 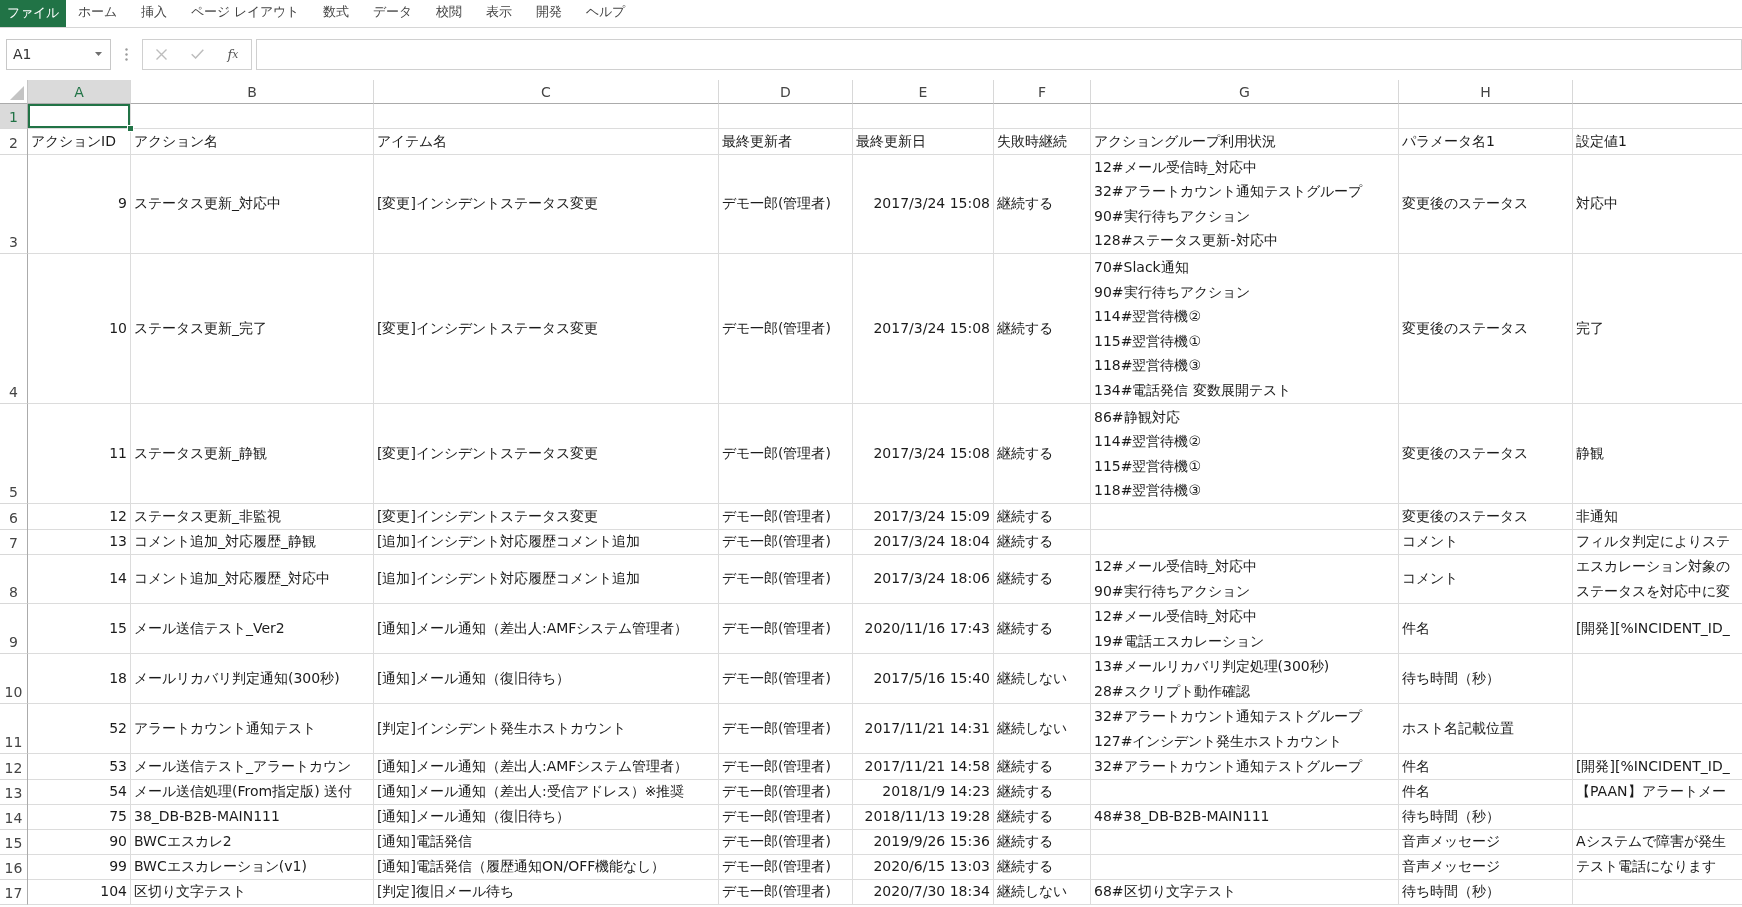 I want to click on ribbon-tab: 挿入, so click(x=154, y=13).